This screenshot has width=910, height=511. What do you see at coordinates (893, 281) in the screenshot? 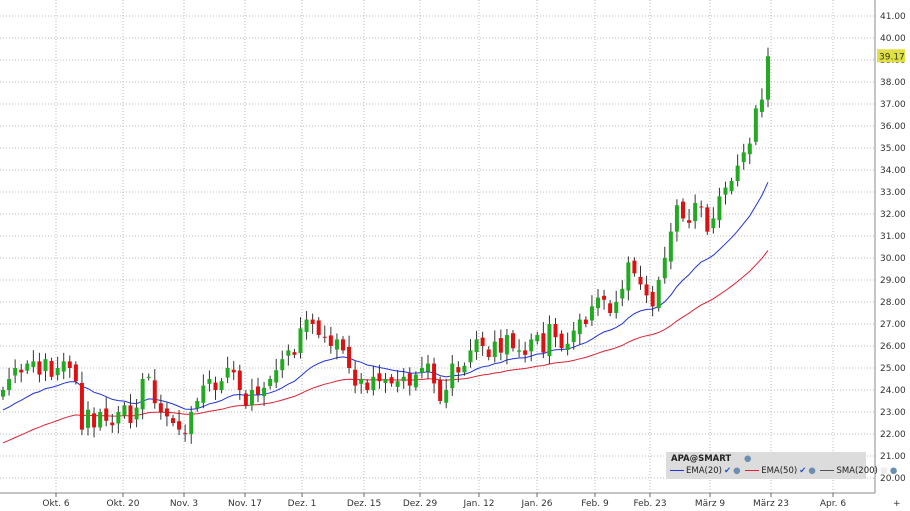
I see `y-tick-label: 29.00` at bounding box center [893, 281].